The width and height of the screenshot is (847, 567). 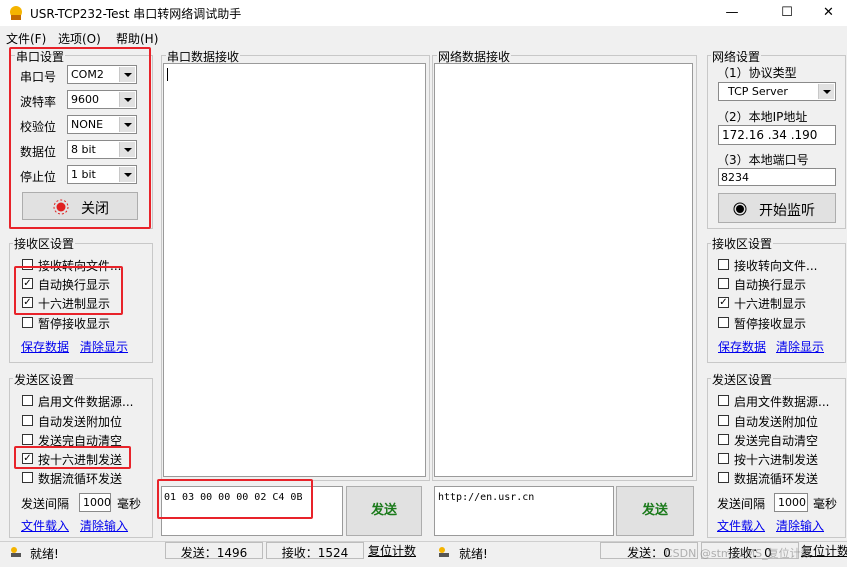 What do you see at coordinates (763, 160) in the screenshot?
I see `local-port-label: （3）本地端口号` at bounding box center [763, 160].